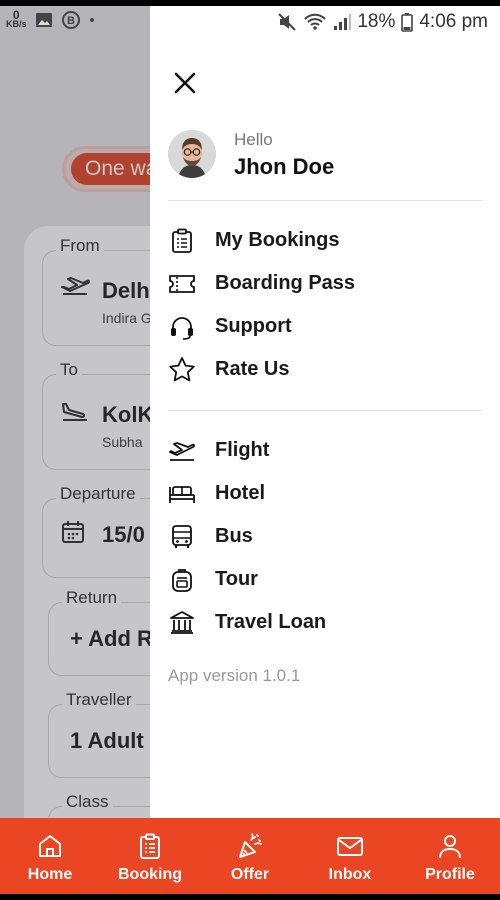 This screenshot has height=900, width=500. What do you see at coordinates (325, 326) in the screenshot?
I see `menu-item-support: Support` at bounding box center [325, 326].